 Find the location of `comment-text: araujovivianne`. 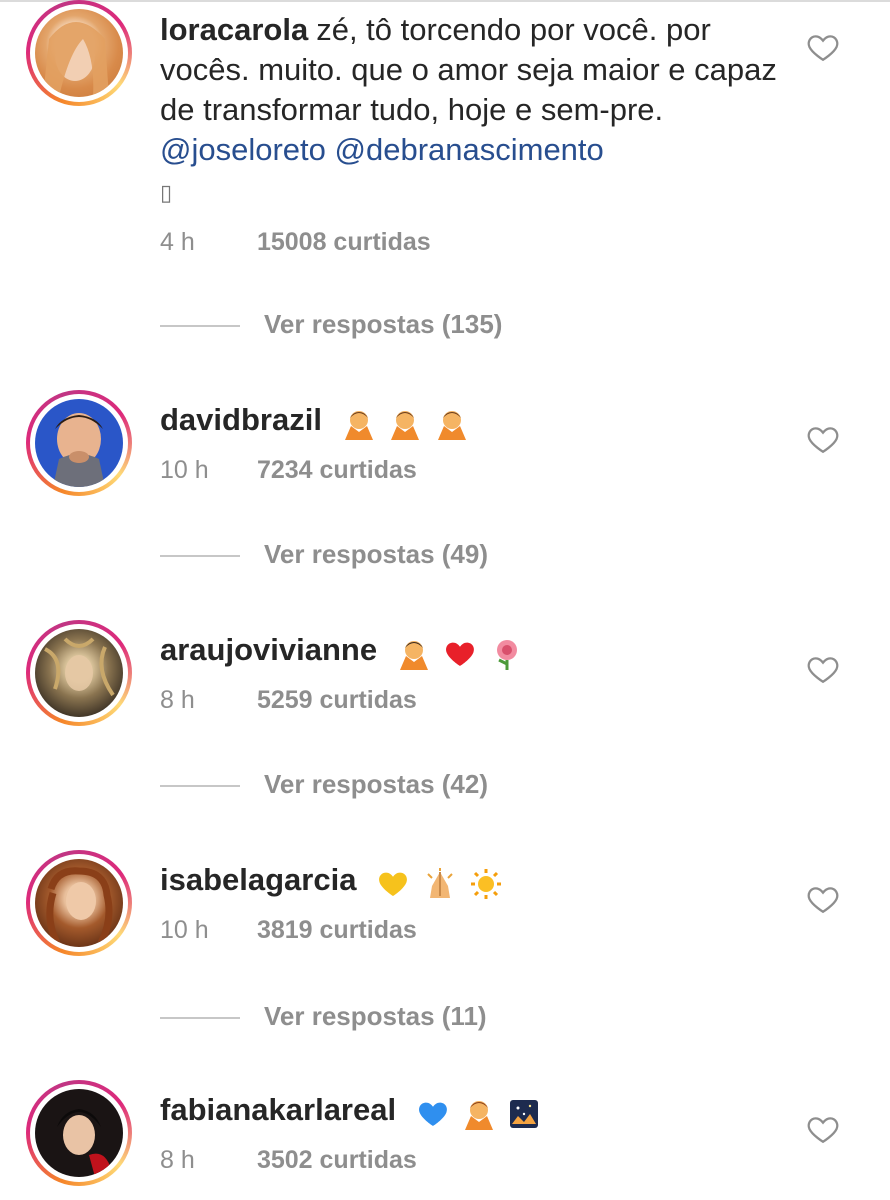

comment-text: araujovivianne is located at coordinates (470, 651).